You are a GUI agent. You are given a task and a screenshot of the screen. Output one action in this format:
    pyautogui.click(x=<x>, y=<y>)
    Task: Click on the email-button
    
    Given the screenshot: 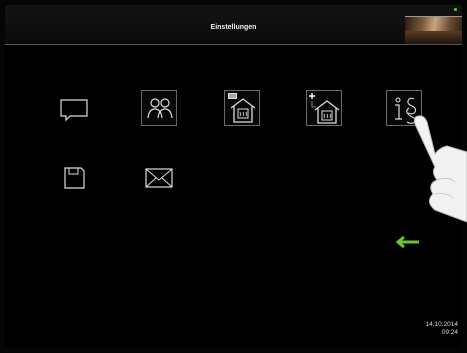 What is the action you would take?
    pyautogui.click(x=159, y=178)
    